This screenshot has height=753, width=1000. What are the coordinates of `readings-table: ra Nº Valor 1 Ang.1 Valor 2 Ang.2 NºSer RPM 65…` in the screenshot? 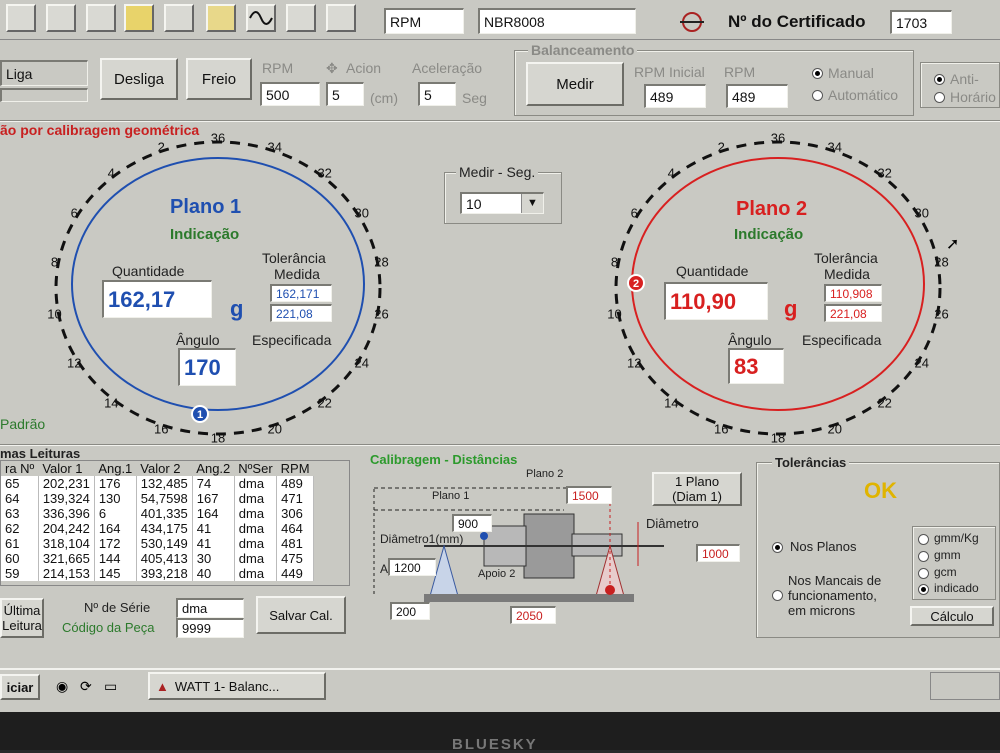 It's located at (158, 521).